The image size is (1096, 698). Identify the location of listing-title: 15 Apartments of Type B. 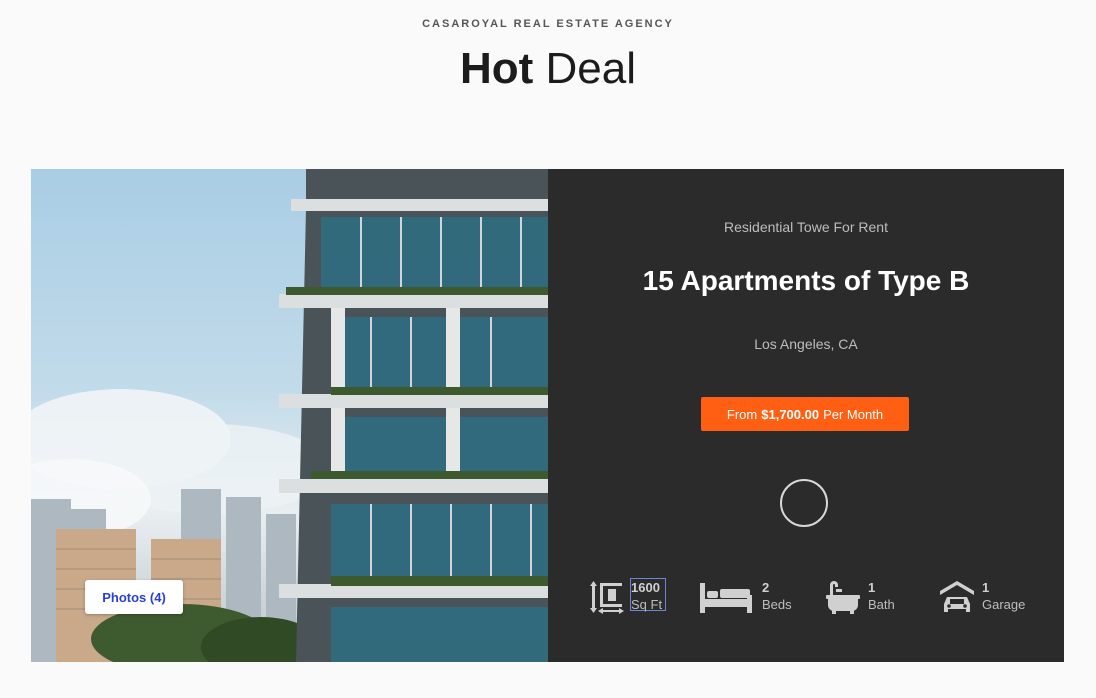
(806, 281).